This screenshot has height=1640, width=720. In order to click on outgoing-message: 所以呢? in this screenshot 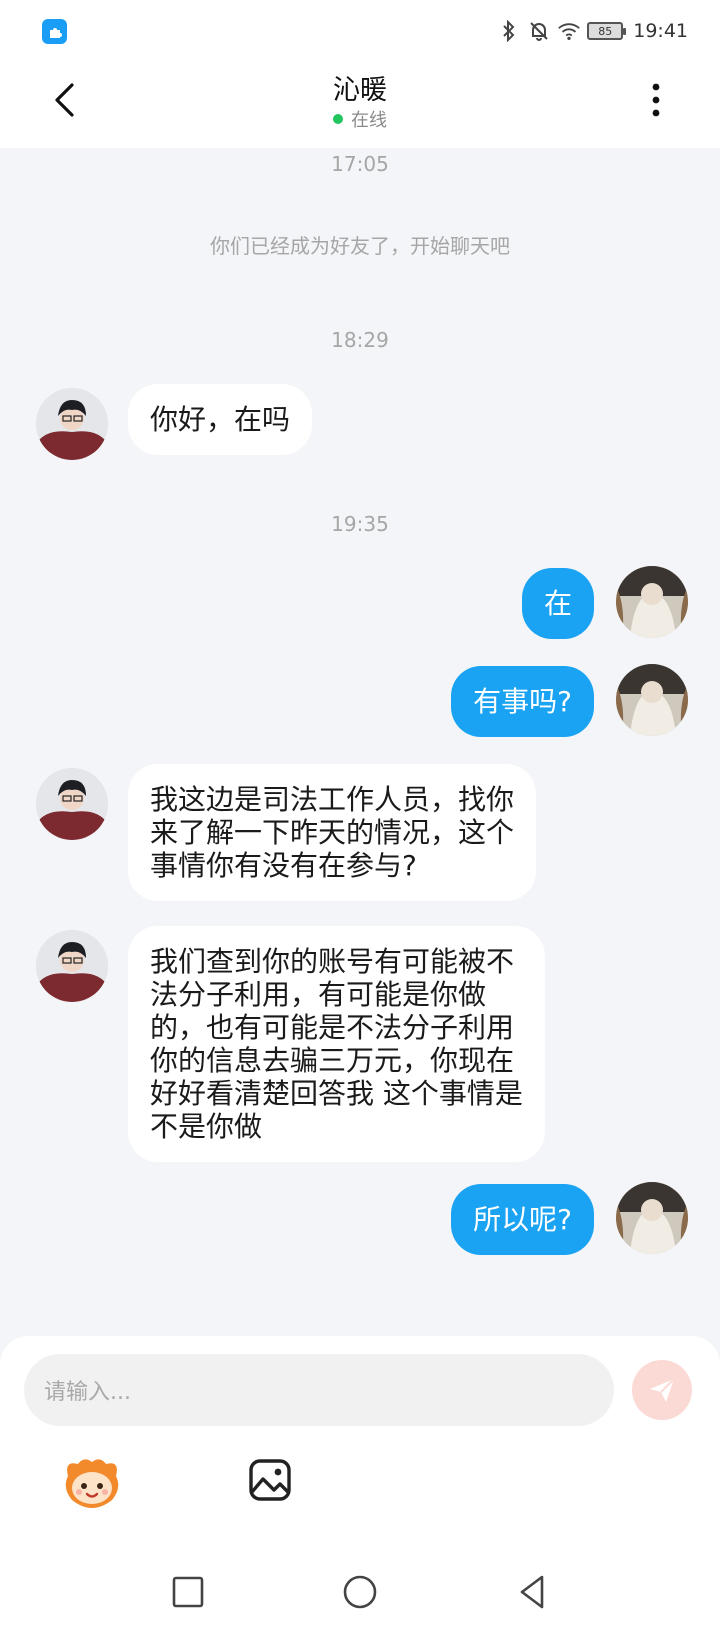, I will do `click(522, 1219)`.